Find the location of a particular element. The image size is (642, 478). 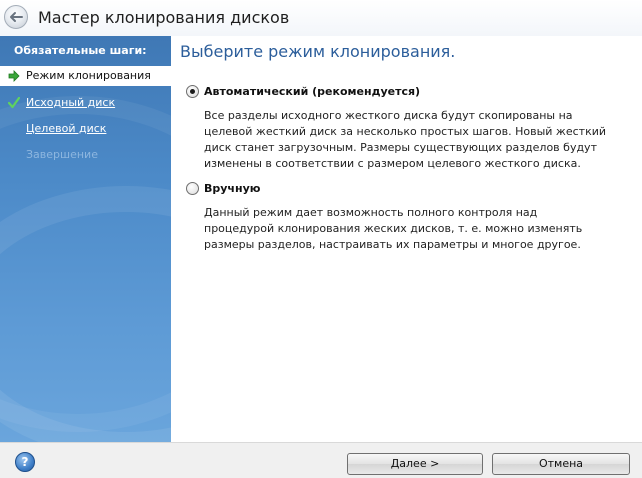

sidebar-item-label: Режим клонирования is located at coordinates (88, 75).